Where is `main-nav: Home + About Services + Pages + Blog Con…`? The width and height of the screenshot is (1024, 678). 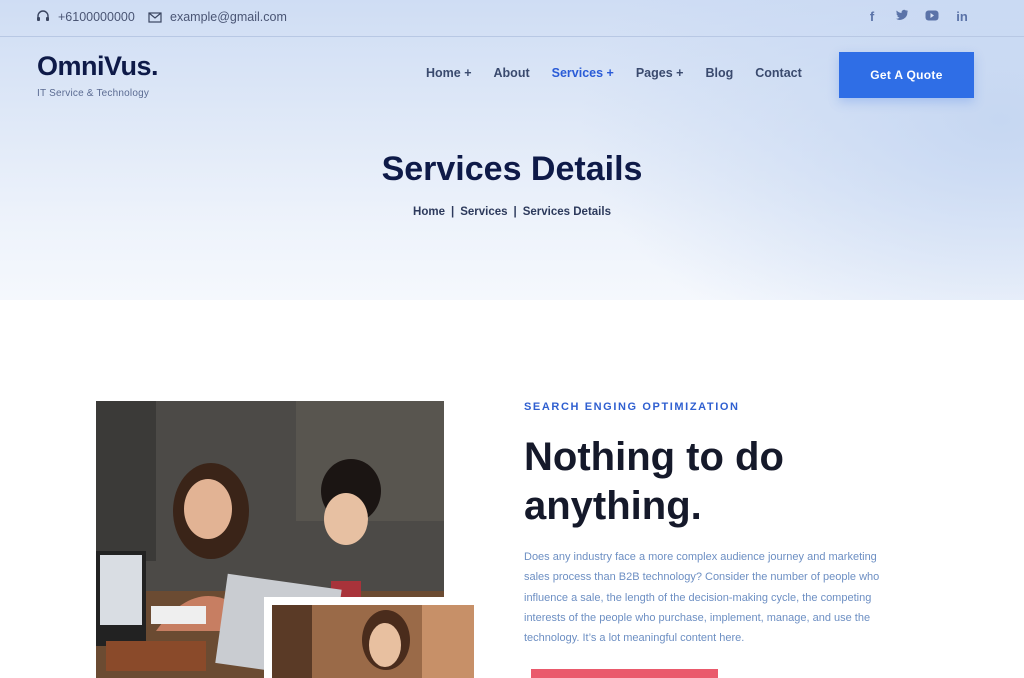 main-nav: Home + About Services + Pages + Blog Con… is located at coordinates (625, 73).